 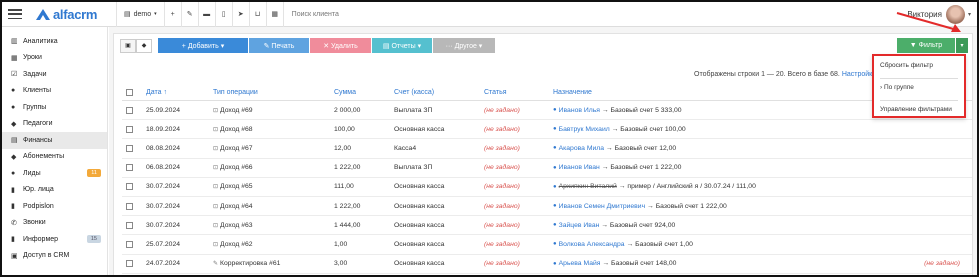 What do you see at coordinates (54, 256) in the screenshot?
I see `sidebar-item-13: ▣ Доступ в CRM` at bounding box center [54, 256].